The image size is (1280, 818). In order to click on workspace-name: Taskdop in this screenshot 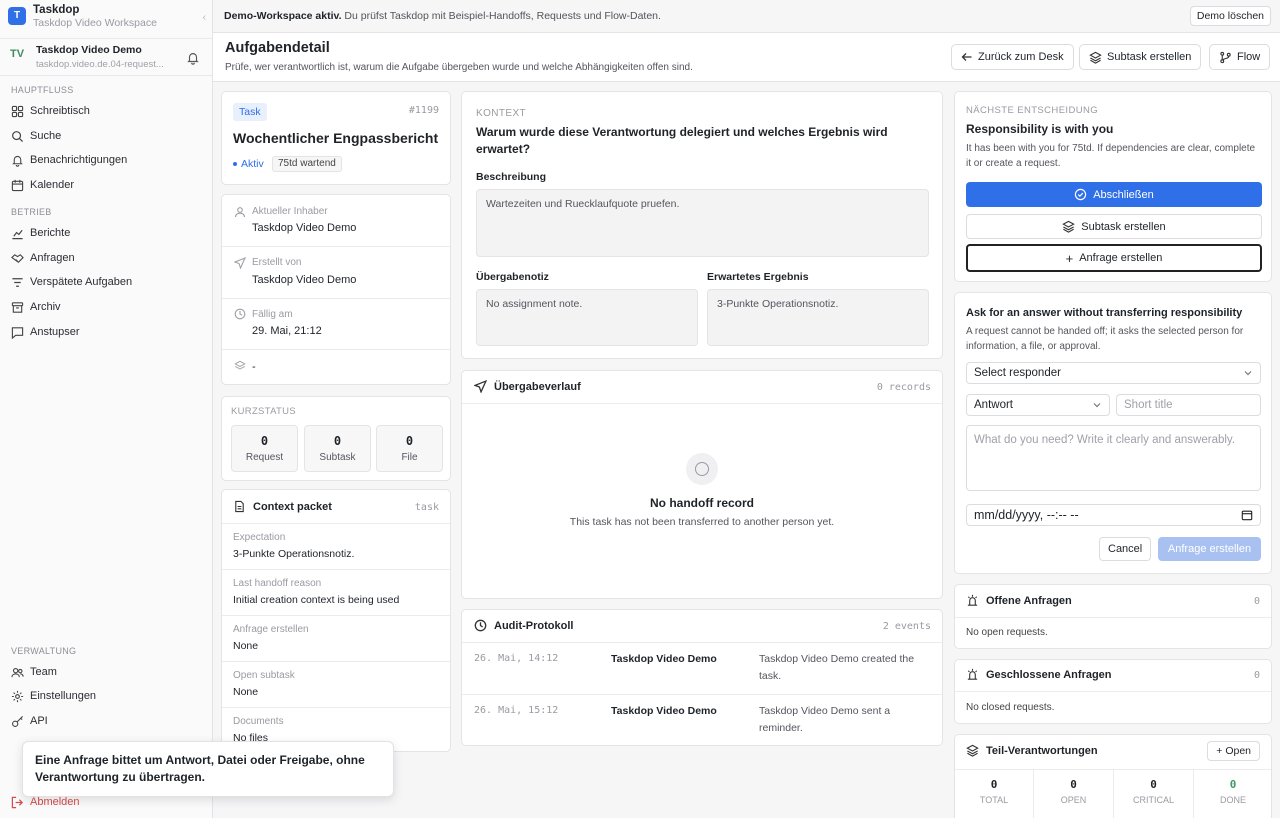, I will do `click(56, 10)`.